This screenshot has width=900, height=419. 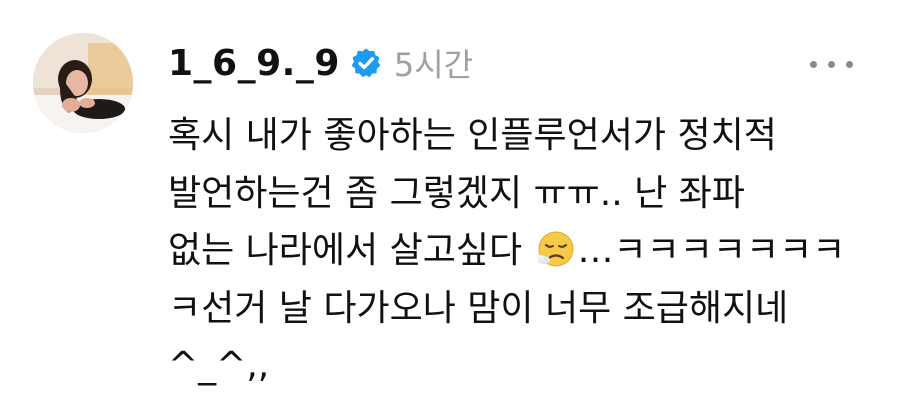 What do you see at coordinates (351, 250) in the screenshot?
I see `post-body-text: 없는 나라에서 살고싶다` at bounding box center [351, 250].